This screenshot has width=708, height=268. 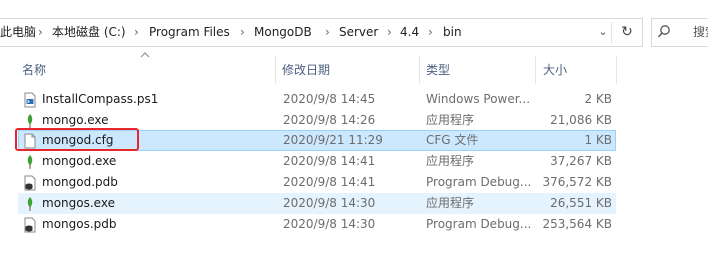 What do you see at coordinates (333, 140) in the screenshot?
I see `file-modified: 2020/9/21 11:29` at bounding box center [333, 140].